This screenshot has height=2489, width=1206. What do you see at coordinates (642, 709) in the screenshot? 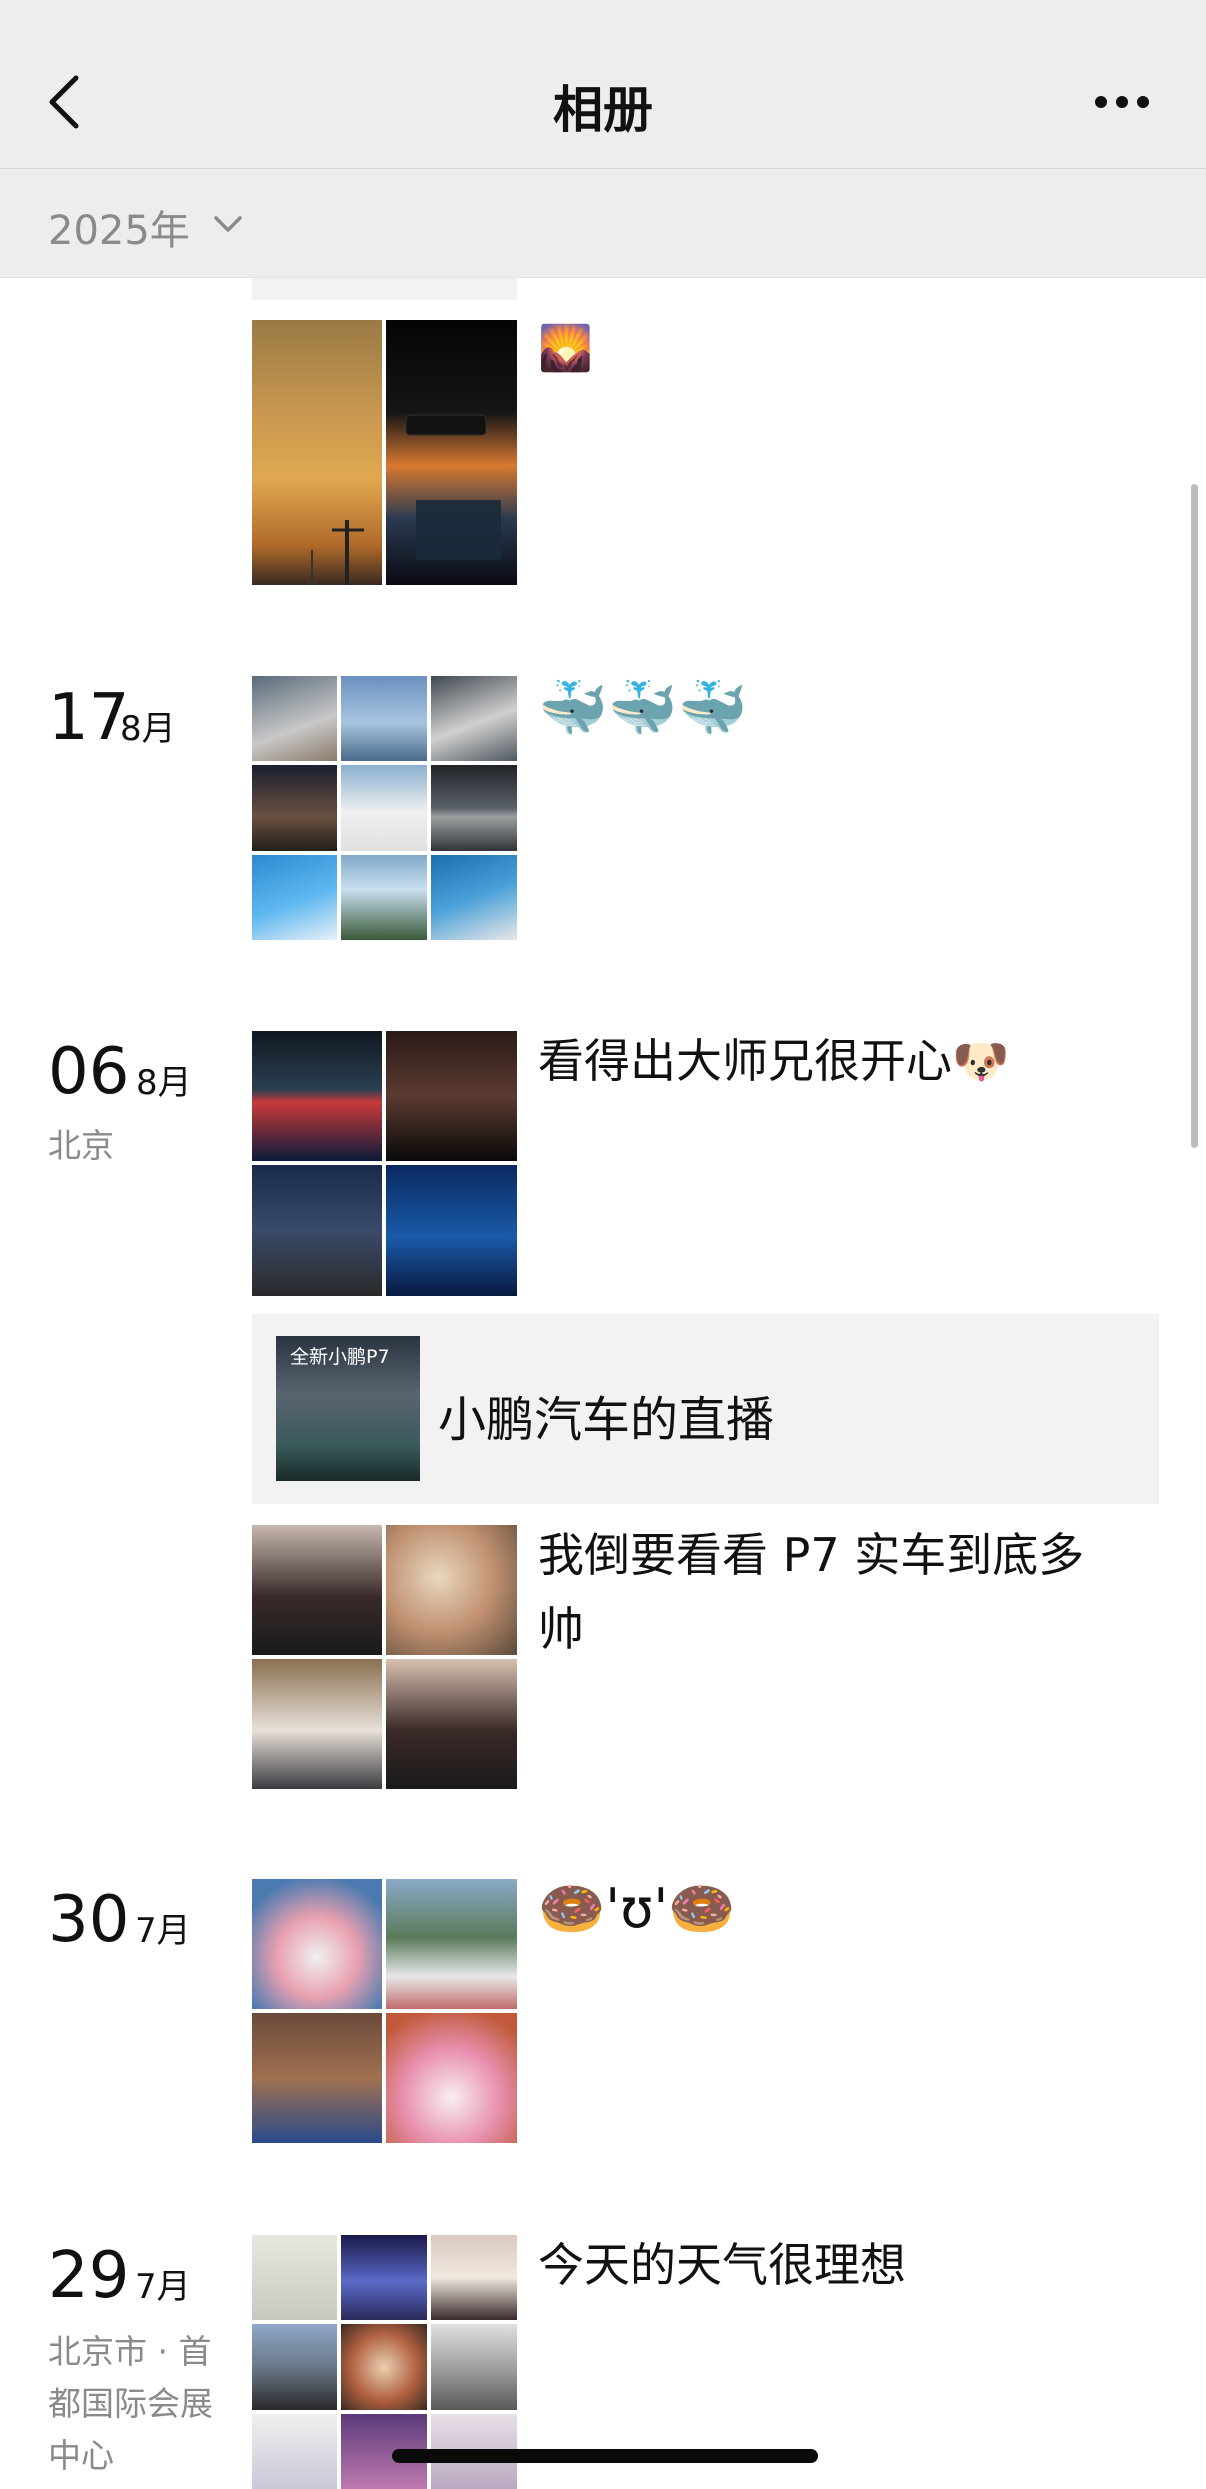
I see `post-caption: 🐳🐳🐳` at bounding box center [642, 709].